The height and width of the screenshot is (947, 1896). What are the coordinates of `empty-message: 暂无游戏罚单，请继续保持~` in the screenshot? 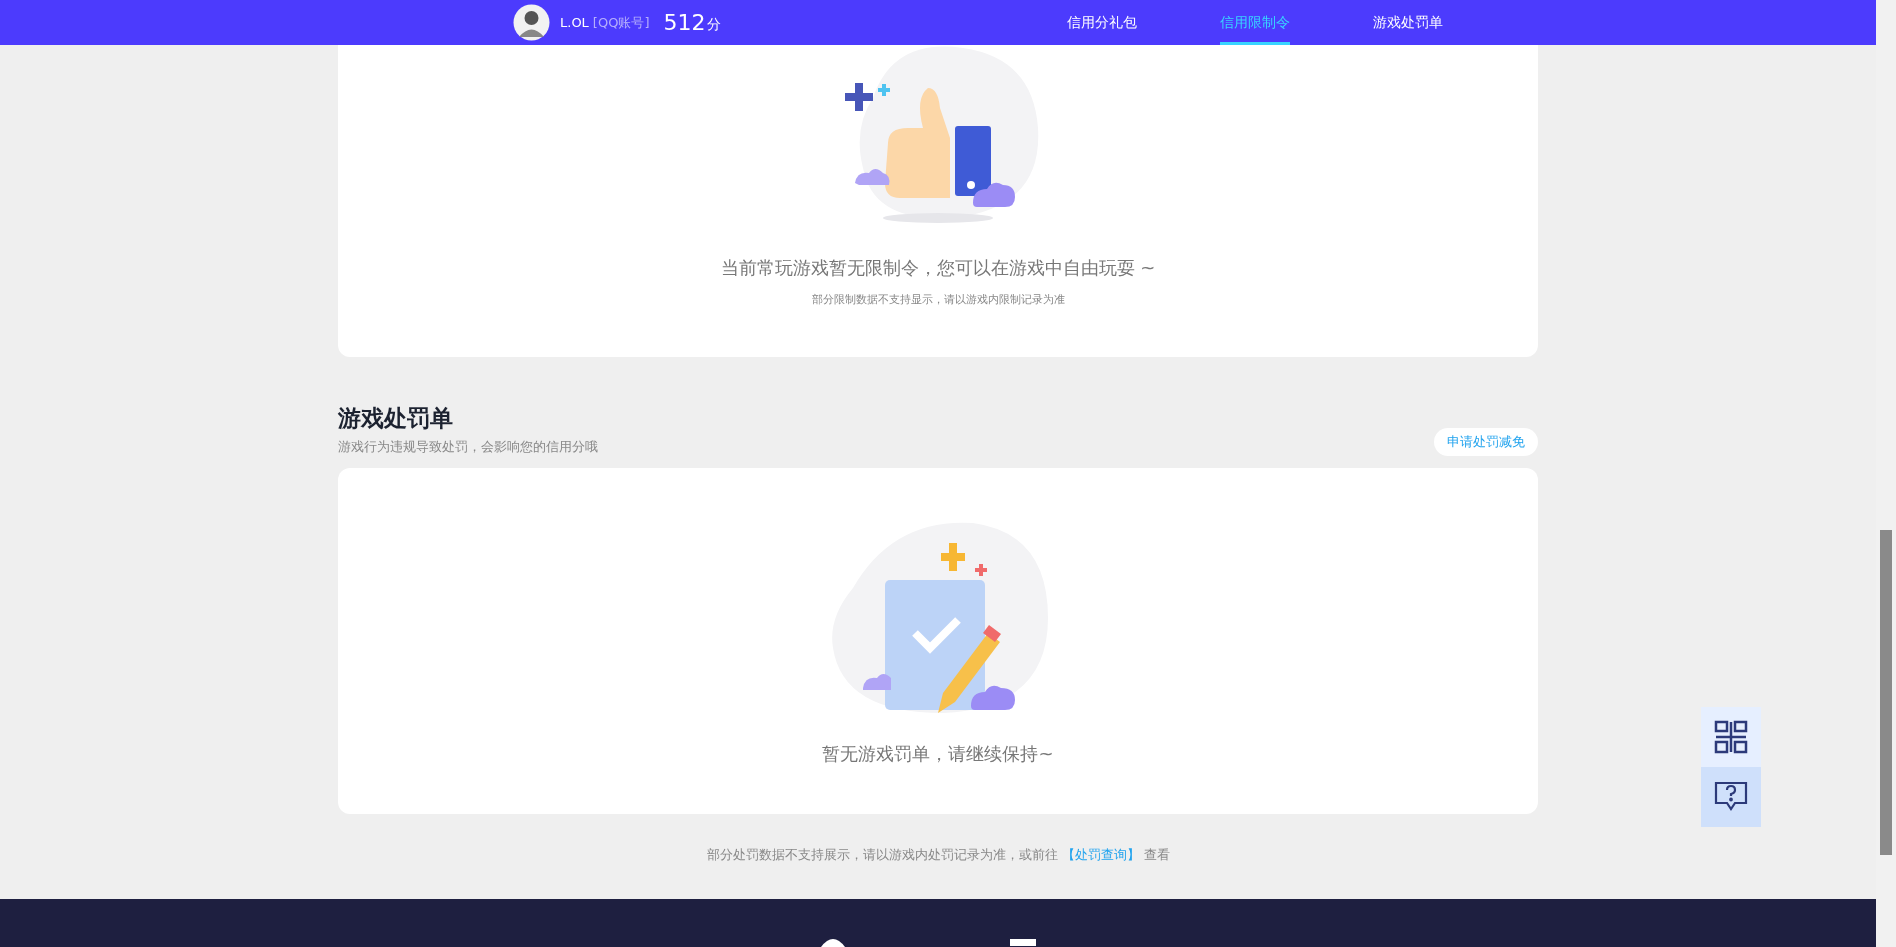 It's located at (938, 754).